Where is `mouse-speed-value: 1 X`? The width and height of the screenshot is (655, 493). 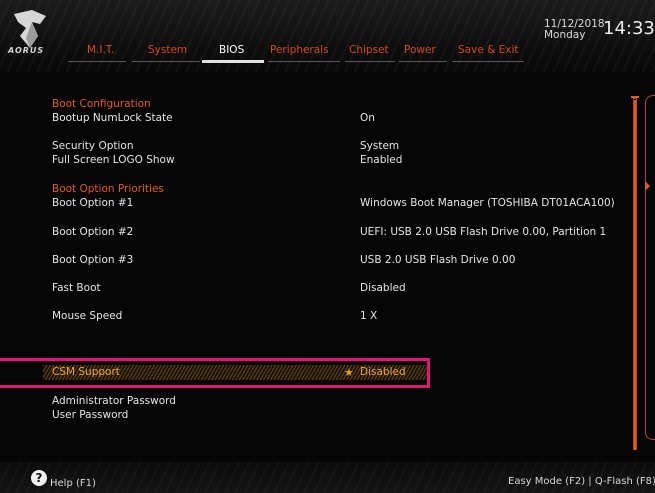
mouse-speed-value: 1 X is located at coordinates (368, 316).